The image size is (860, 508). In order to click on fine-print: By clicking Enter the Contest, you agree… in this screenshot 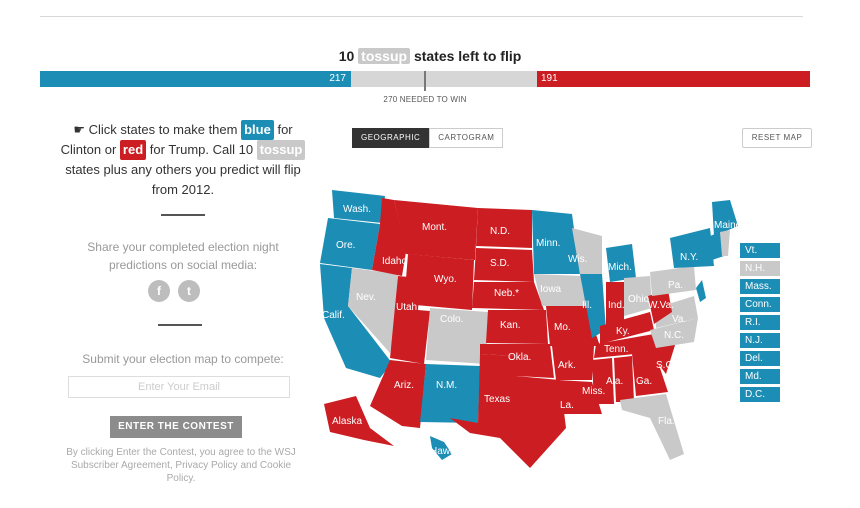, I will do `click(181, 465)`.